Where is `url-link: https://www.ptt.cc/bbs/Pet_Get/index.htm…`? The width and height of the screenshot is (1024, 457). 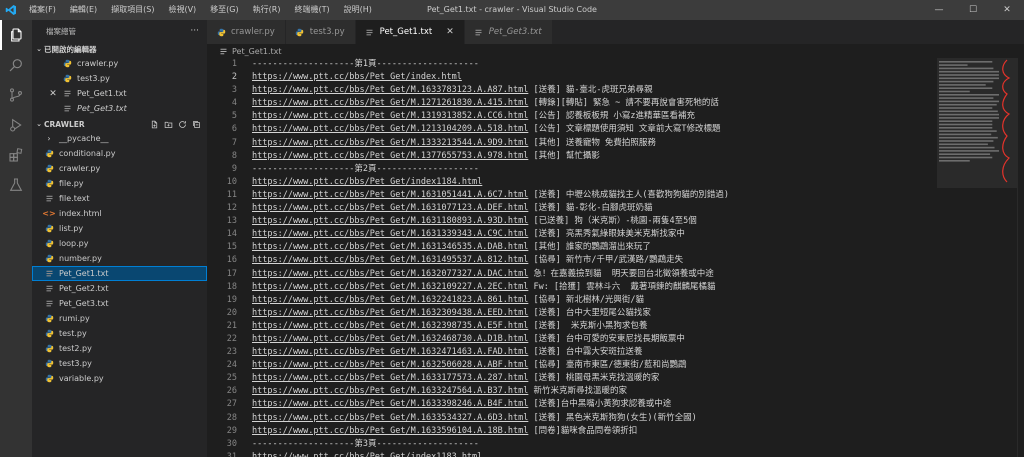 url-link: https://www.ptt.cc/bbs/Pet_Get/index.htm… is located at coordinates (357, 77).